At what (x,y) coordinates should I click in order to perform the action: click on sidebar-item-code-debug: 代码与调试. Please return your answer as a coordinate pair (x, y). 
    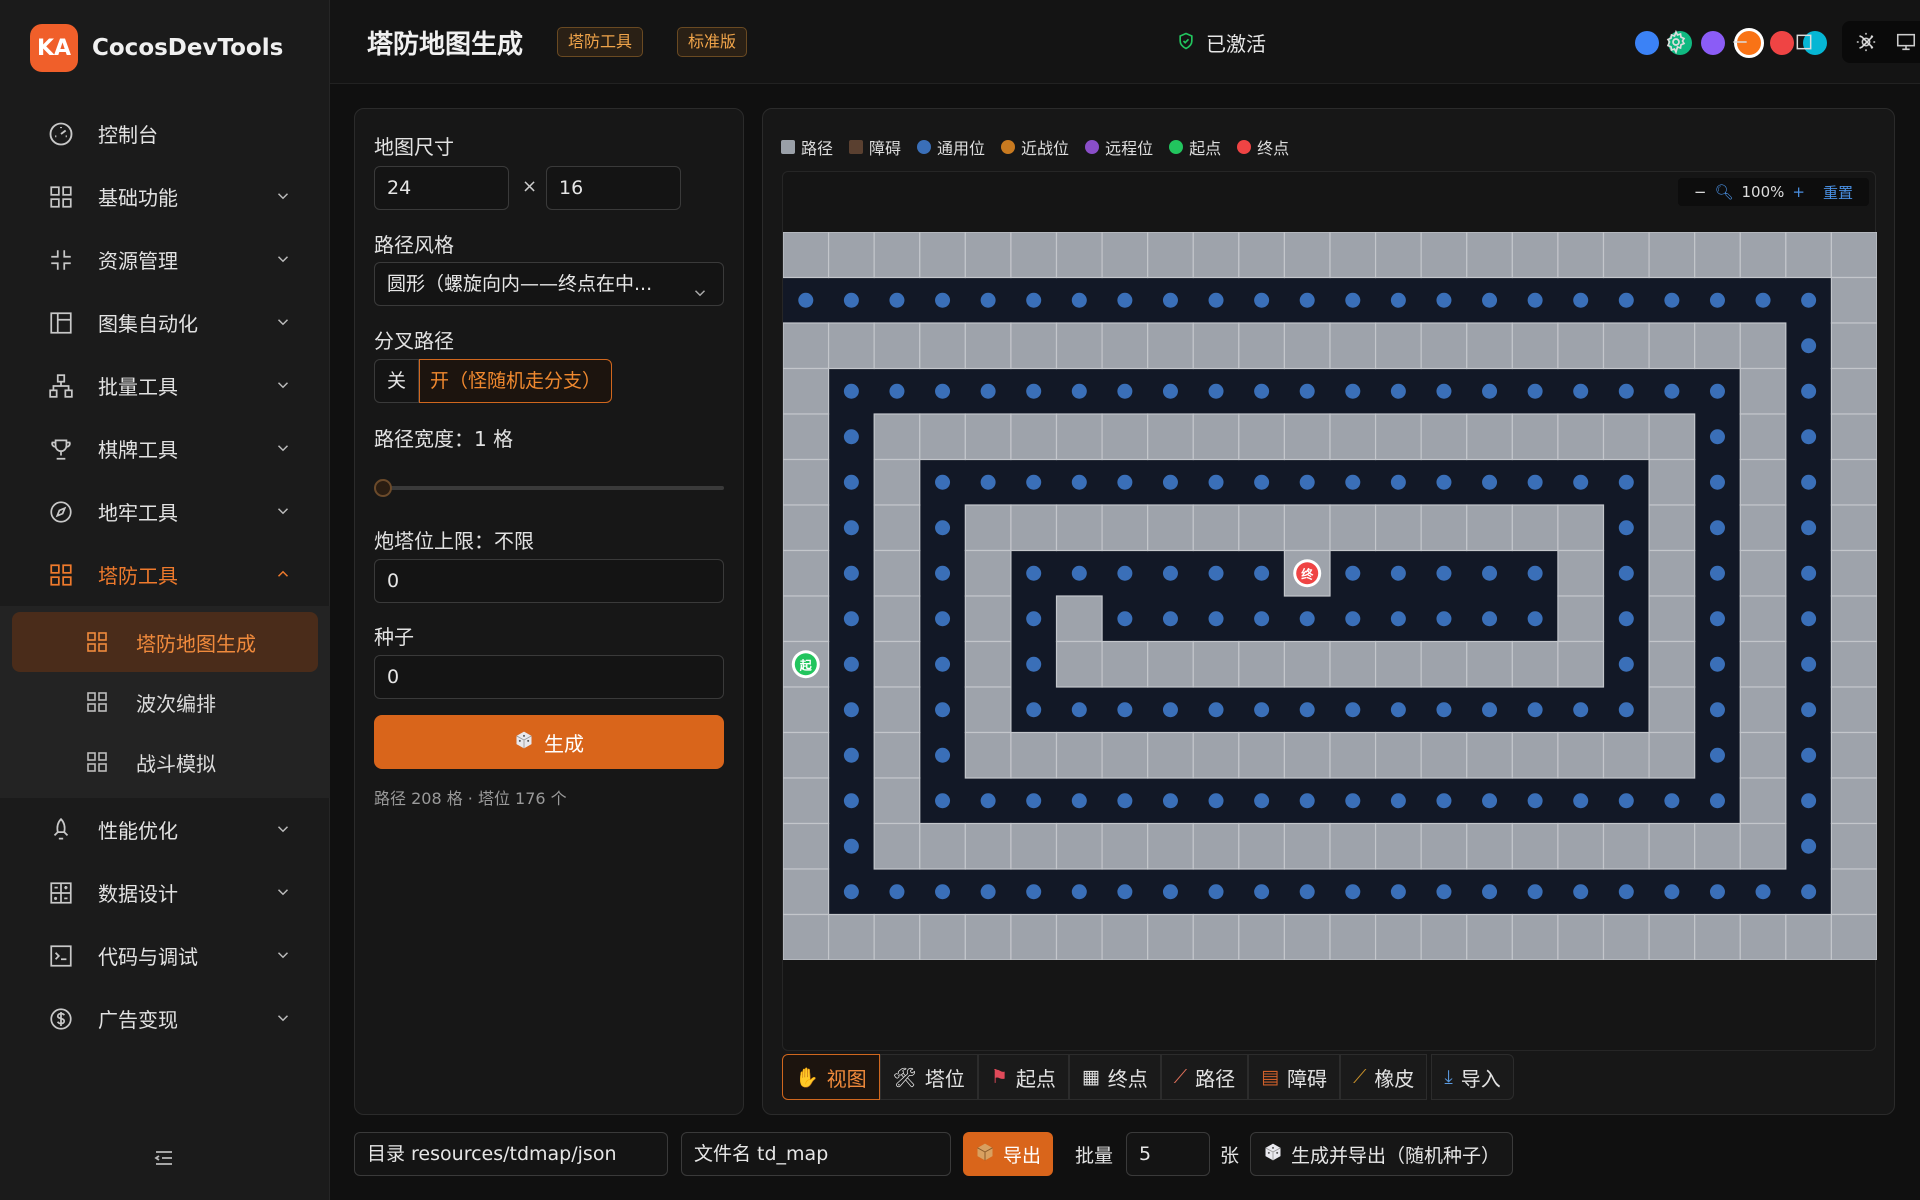
    Looking at the image, I should click on (165, 955).